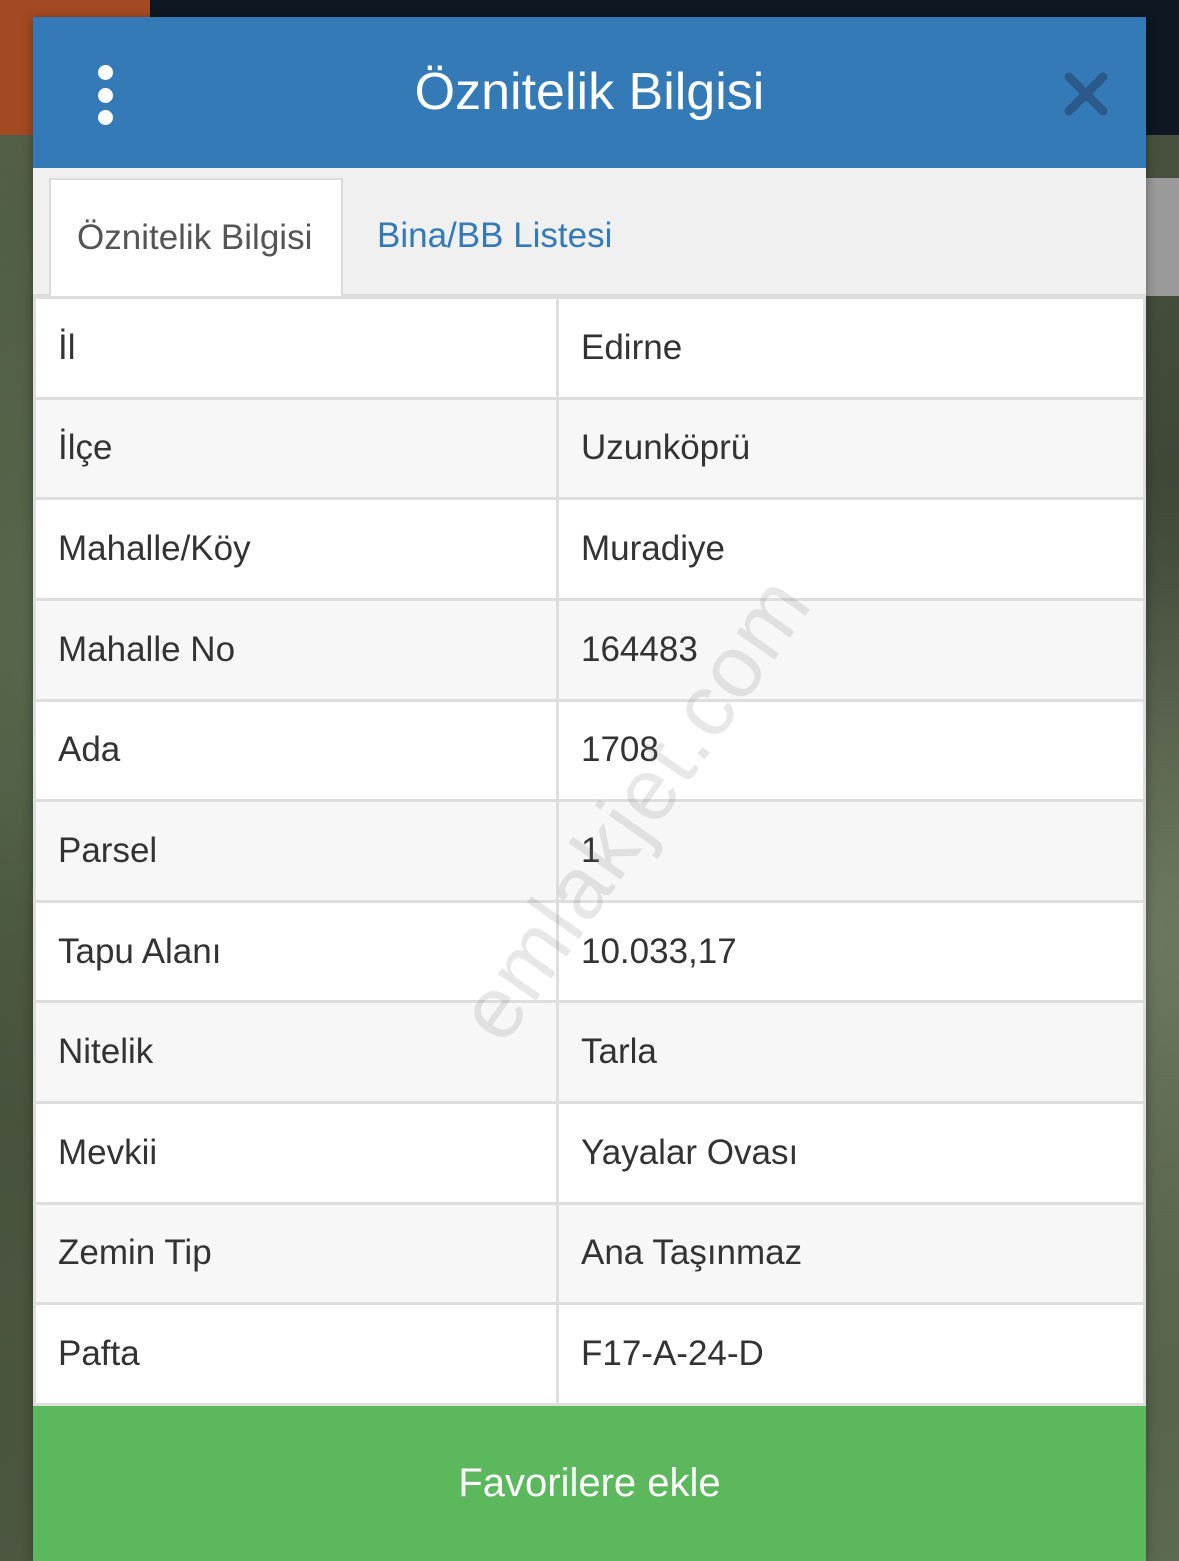  I want to click on table-row: İl Edirne, so click(589, 348).